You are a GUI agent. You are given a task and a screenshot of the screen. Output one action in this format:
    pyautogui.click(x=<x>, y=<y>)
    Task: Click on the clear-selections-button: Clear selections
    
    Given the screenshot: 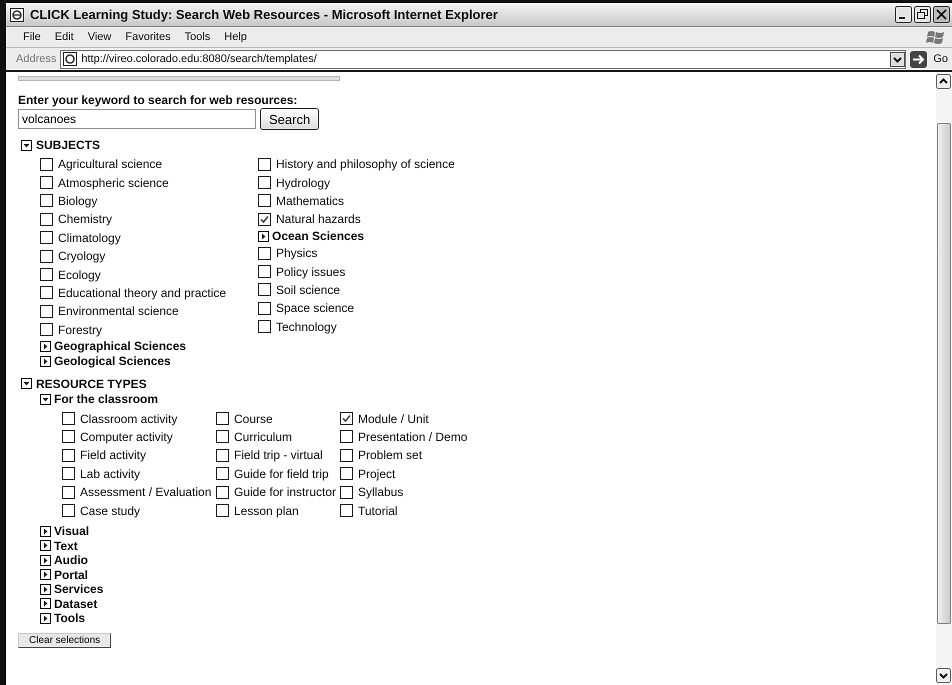 What is the action you would take?
    pyautogui.click(x=65, y=640)
    